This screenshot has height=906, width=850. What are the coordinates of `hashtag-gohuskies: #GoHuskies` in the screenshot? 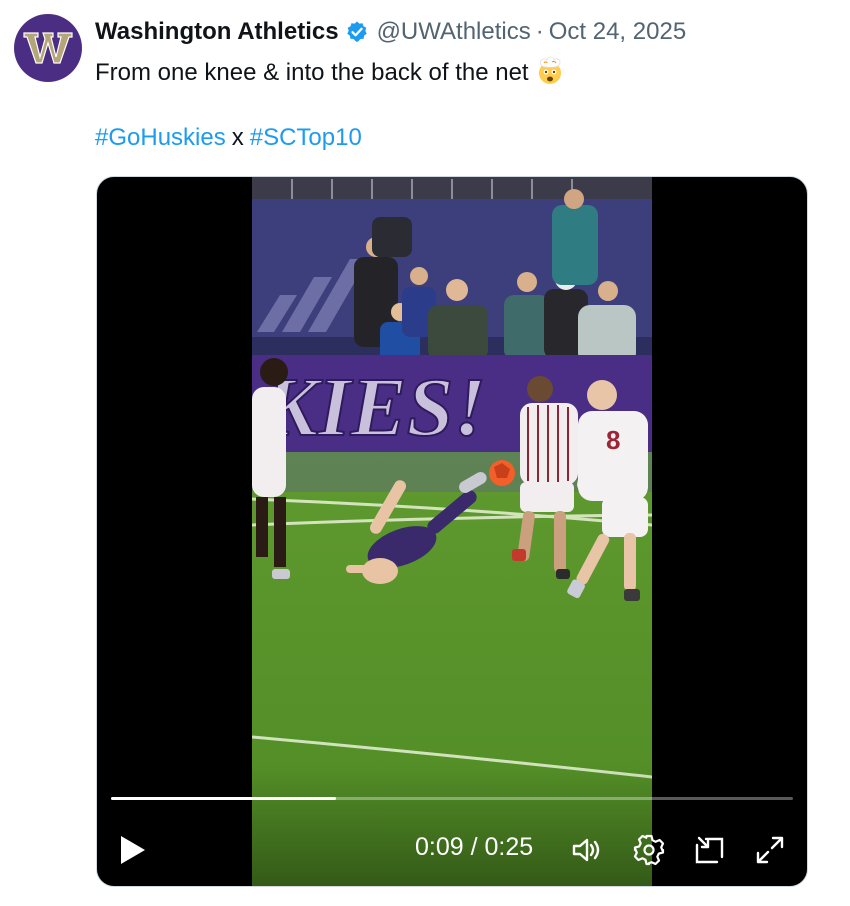 It's located at (160, 137).